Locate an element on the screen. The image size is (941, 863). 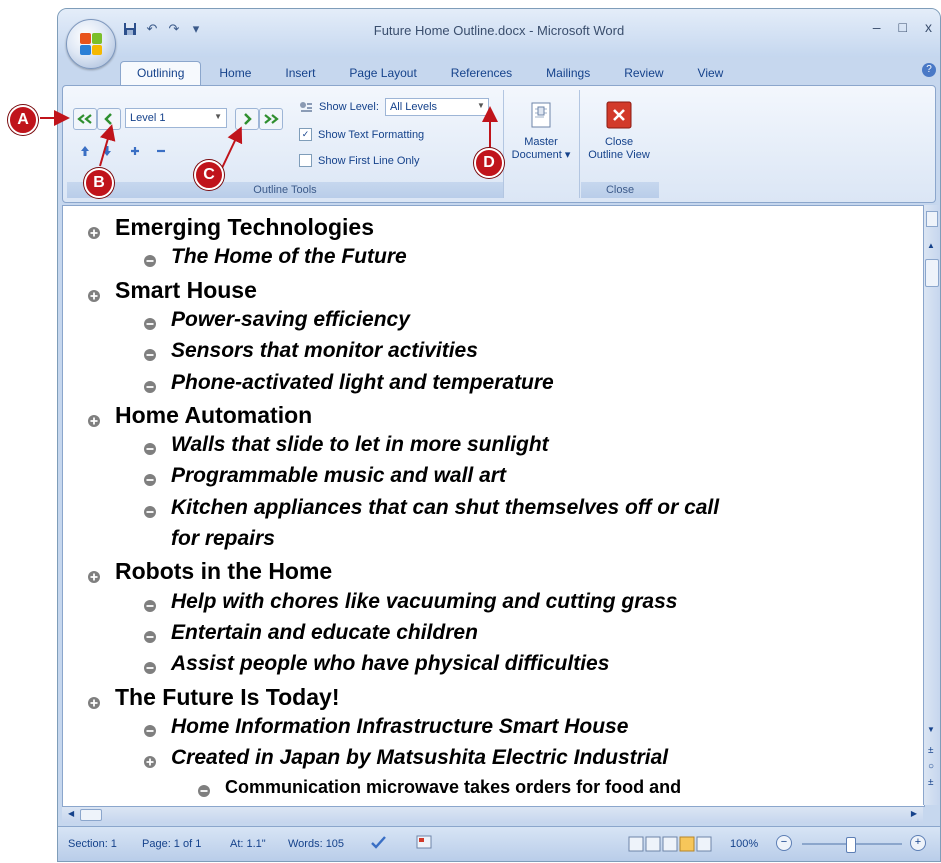
ruler-toggle-icon is located at coordinates (932, 219).